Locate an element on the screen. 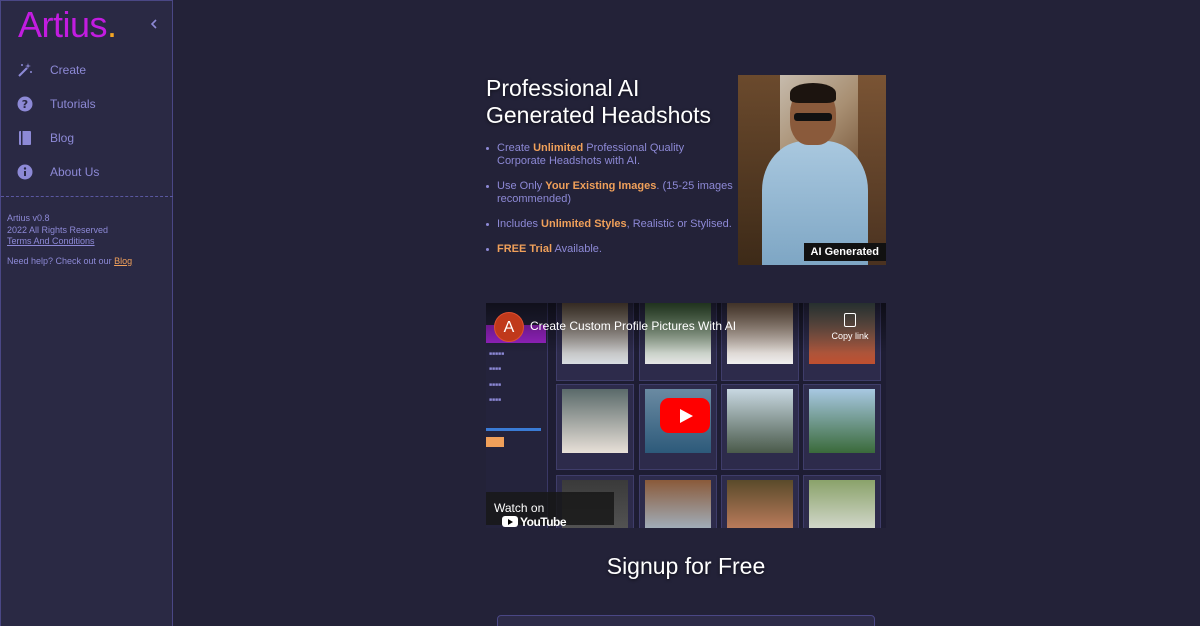  sidebar-item-label: Tutorials is located at coordinates (73, 104).